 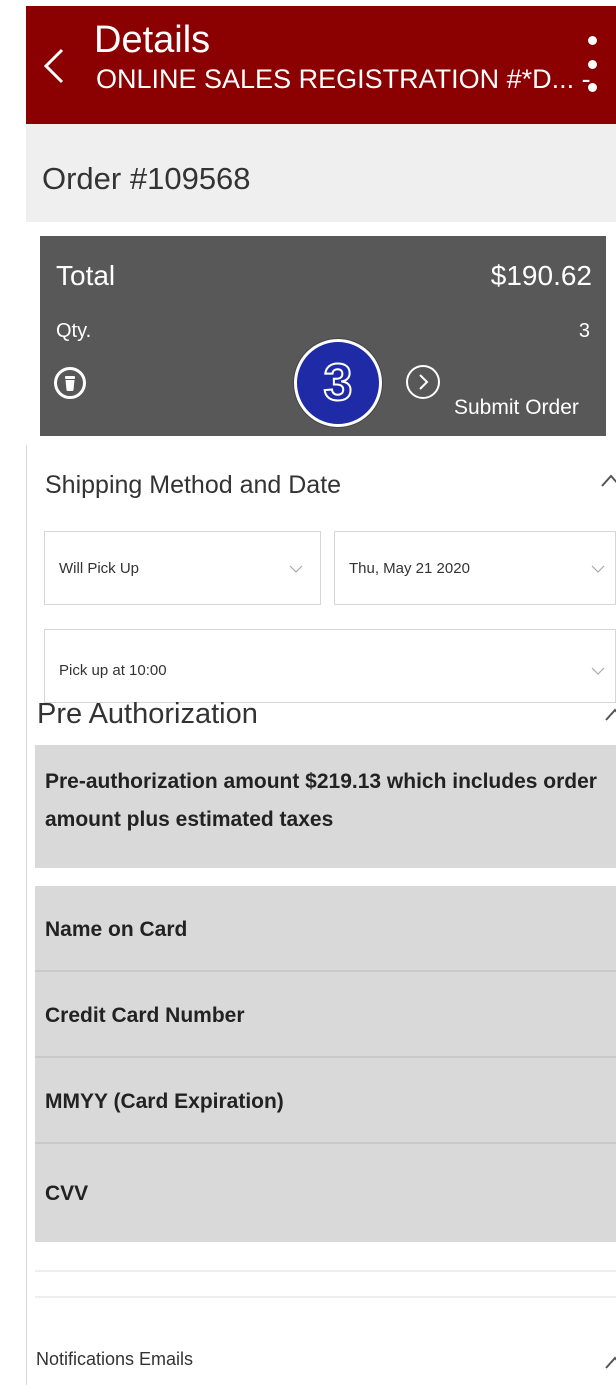 What do you see at coordinates (323, 336) in the screenshot?
I see `order-summary-card: Total $190.62 Qty. 3 3 Submit Order` at bounding box center [323, 336].